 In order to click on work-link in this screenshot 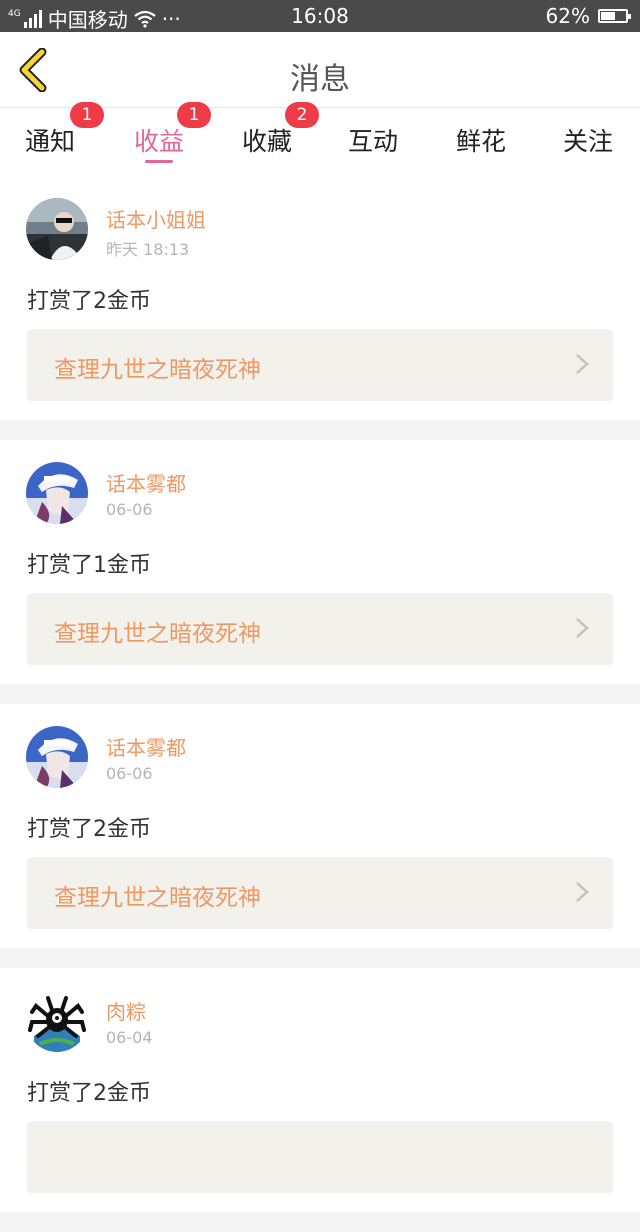, I will do `click(320, 1157)`.